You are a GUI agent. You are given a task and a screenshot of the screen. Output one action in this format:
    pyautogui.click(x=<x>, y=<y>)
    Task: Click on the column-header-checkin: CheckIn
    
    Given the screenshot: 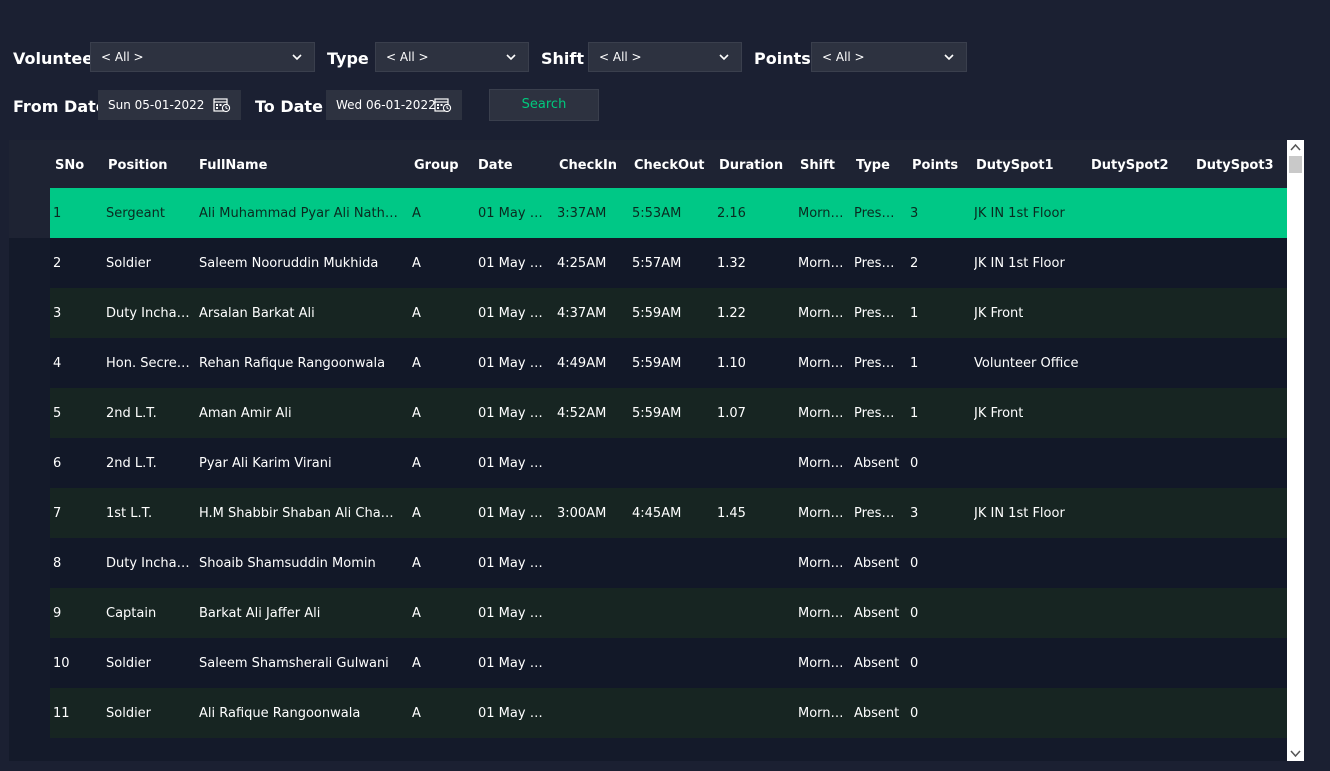 What is the action you would take?
    pyautogui.click(x=588, y=165)
    